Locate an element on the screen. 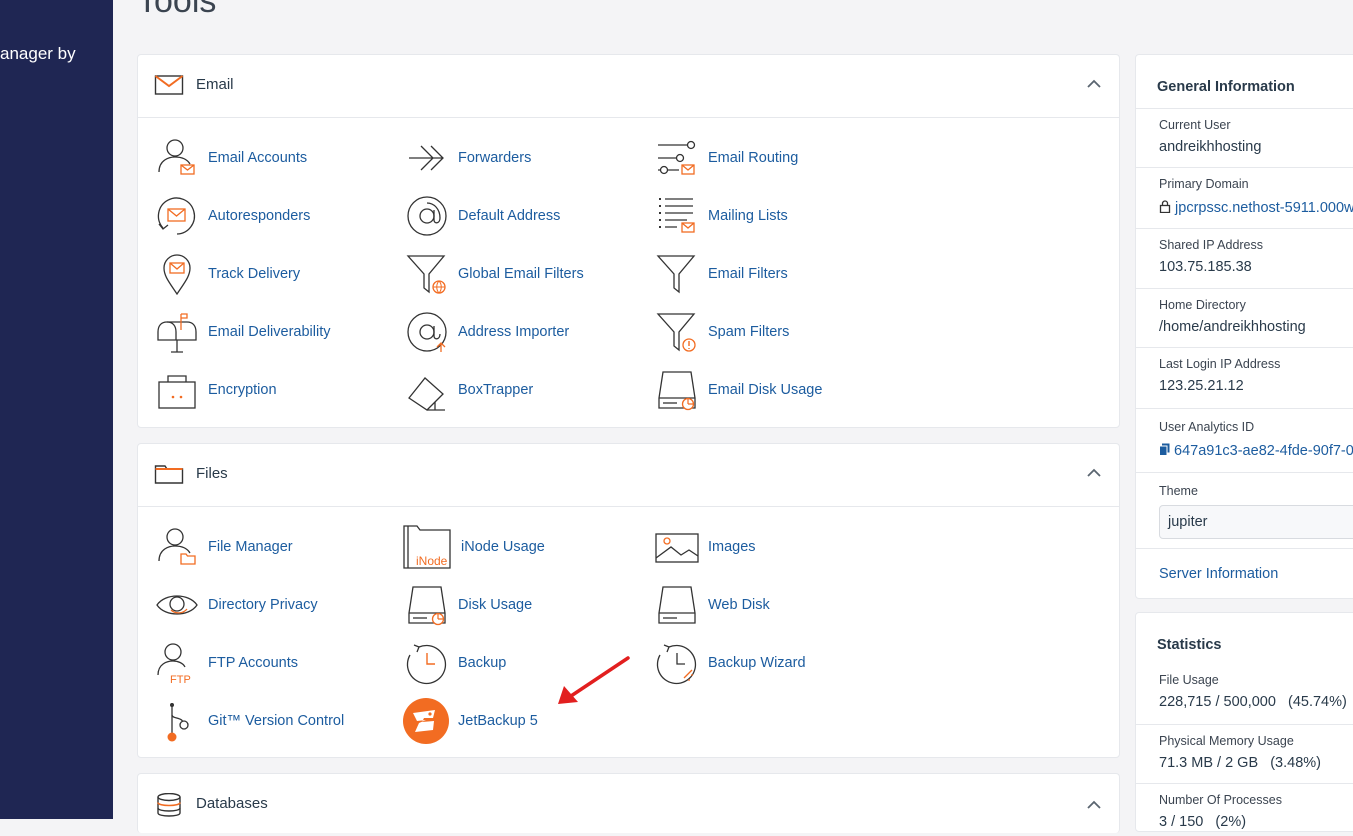 The height and width of the screenshot is (836, 1353). email-disk-usage-link: Email Disk Usage is located at coordinates (738, 390).